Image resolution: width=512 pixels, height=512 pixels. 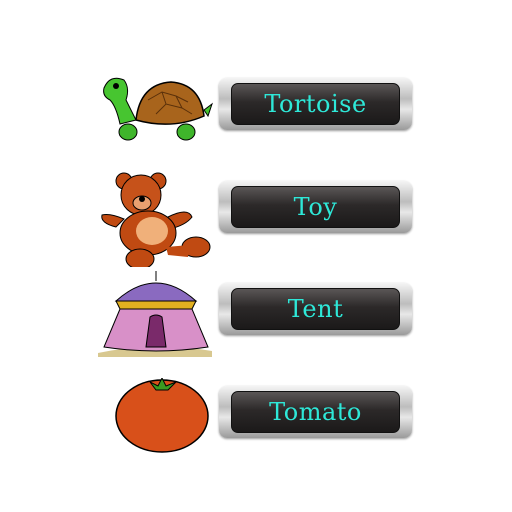 What do you see at coordinates (158, 109) in the screenshot?
I see `tortoise-icon` at bounding box center [158, 109].